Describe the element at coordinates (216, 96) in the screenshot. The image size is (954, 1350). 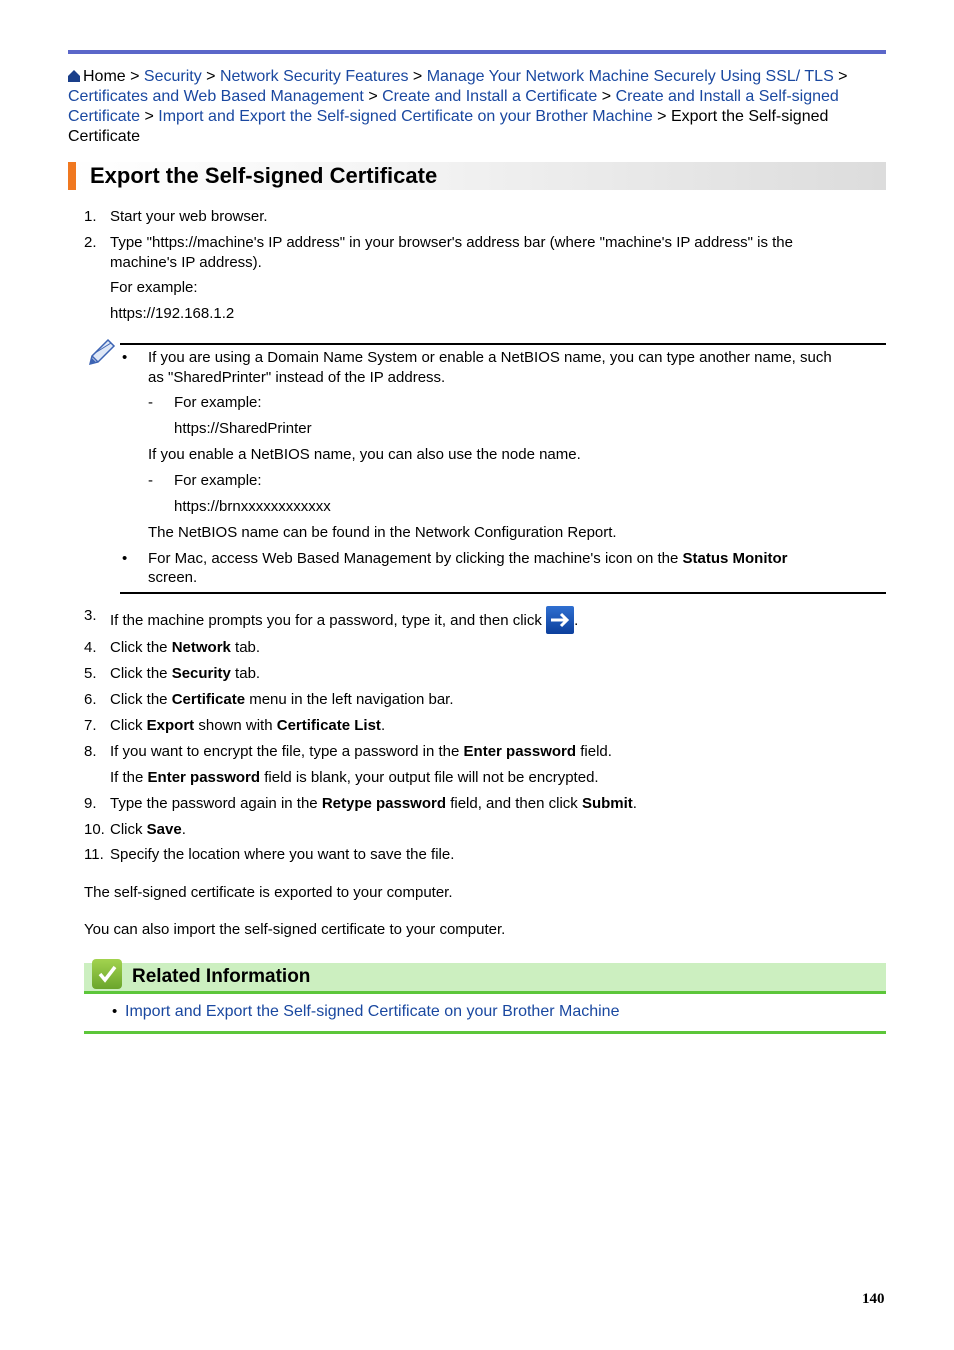
I see `breadcrumb-link-certificates-wbm: Certificates and Web Based Management` at that location.